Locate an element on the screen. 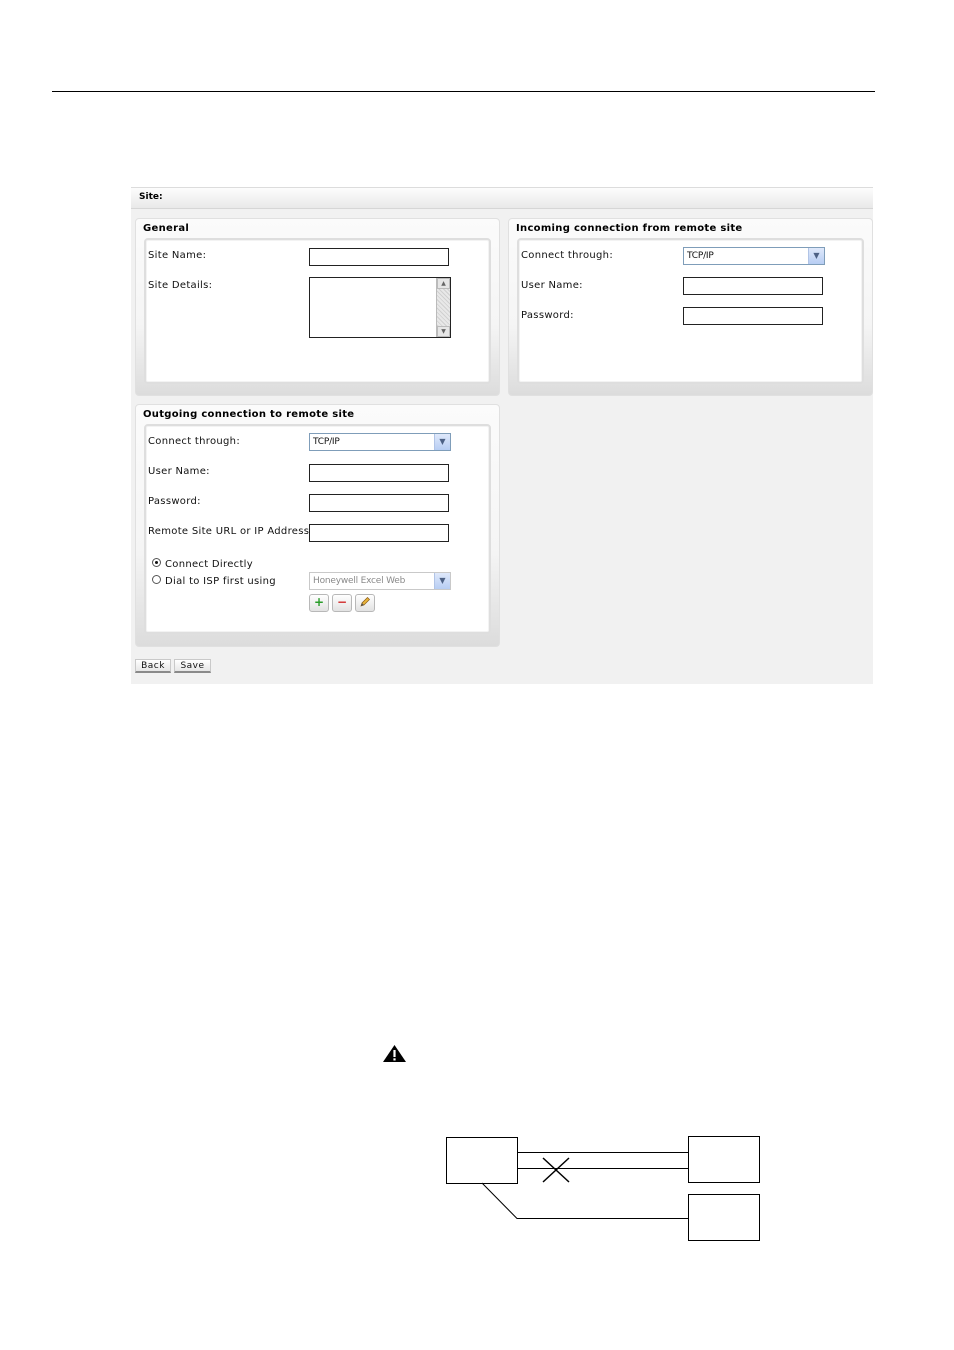  general-panel-title: General is located at coordinates (166, 228).